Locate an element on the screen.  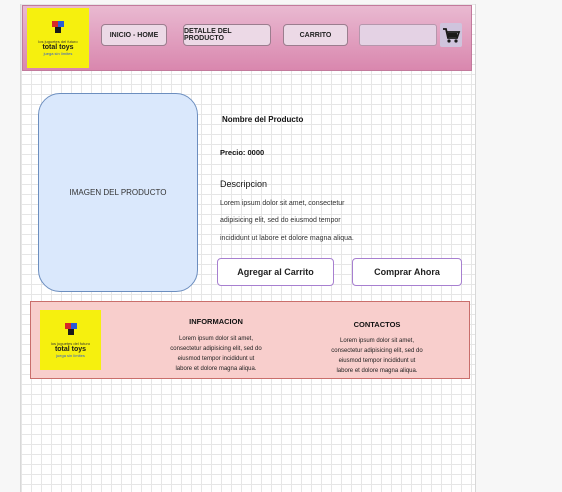
nav-cart-button: CARRITO is located at coordinates (315, 35).